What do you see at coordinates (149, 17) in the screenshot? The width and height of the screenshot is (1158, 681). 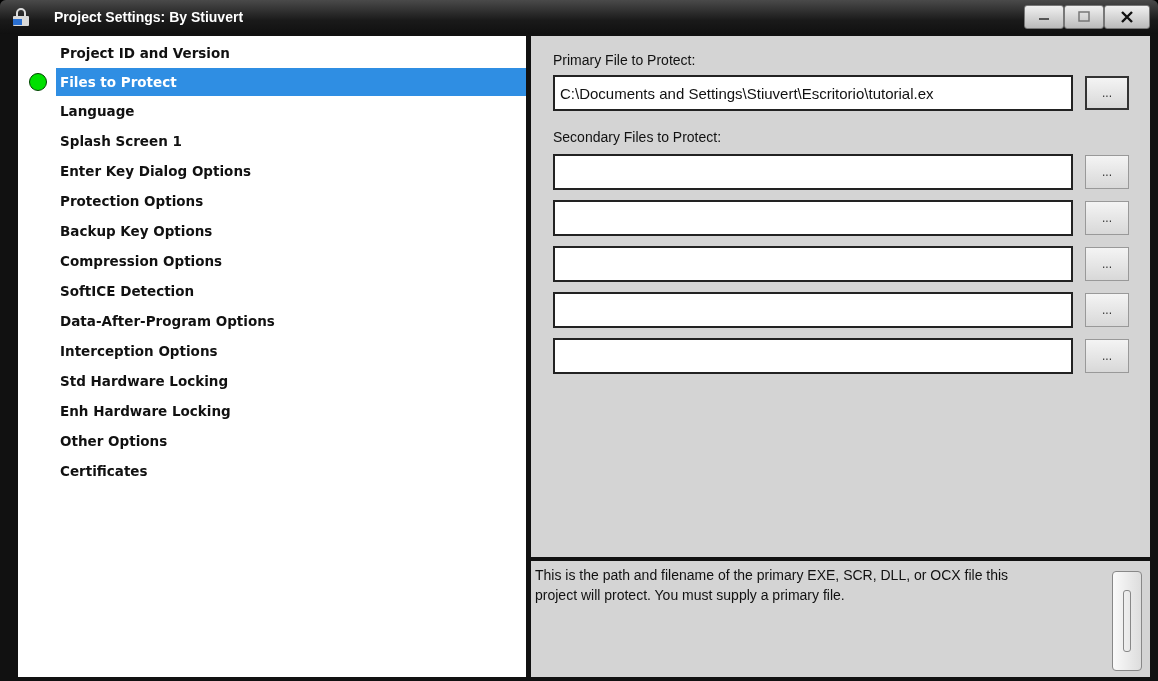 I see `window-title: Project Settings: By Stiuvert` at bounding box center [149, 17].